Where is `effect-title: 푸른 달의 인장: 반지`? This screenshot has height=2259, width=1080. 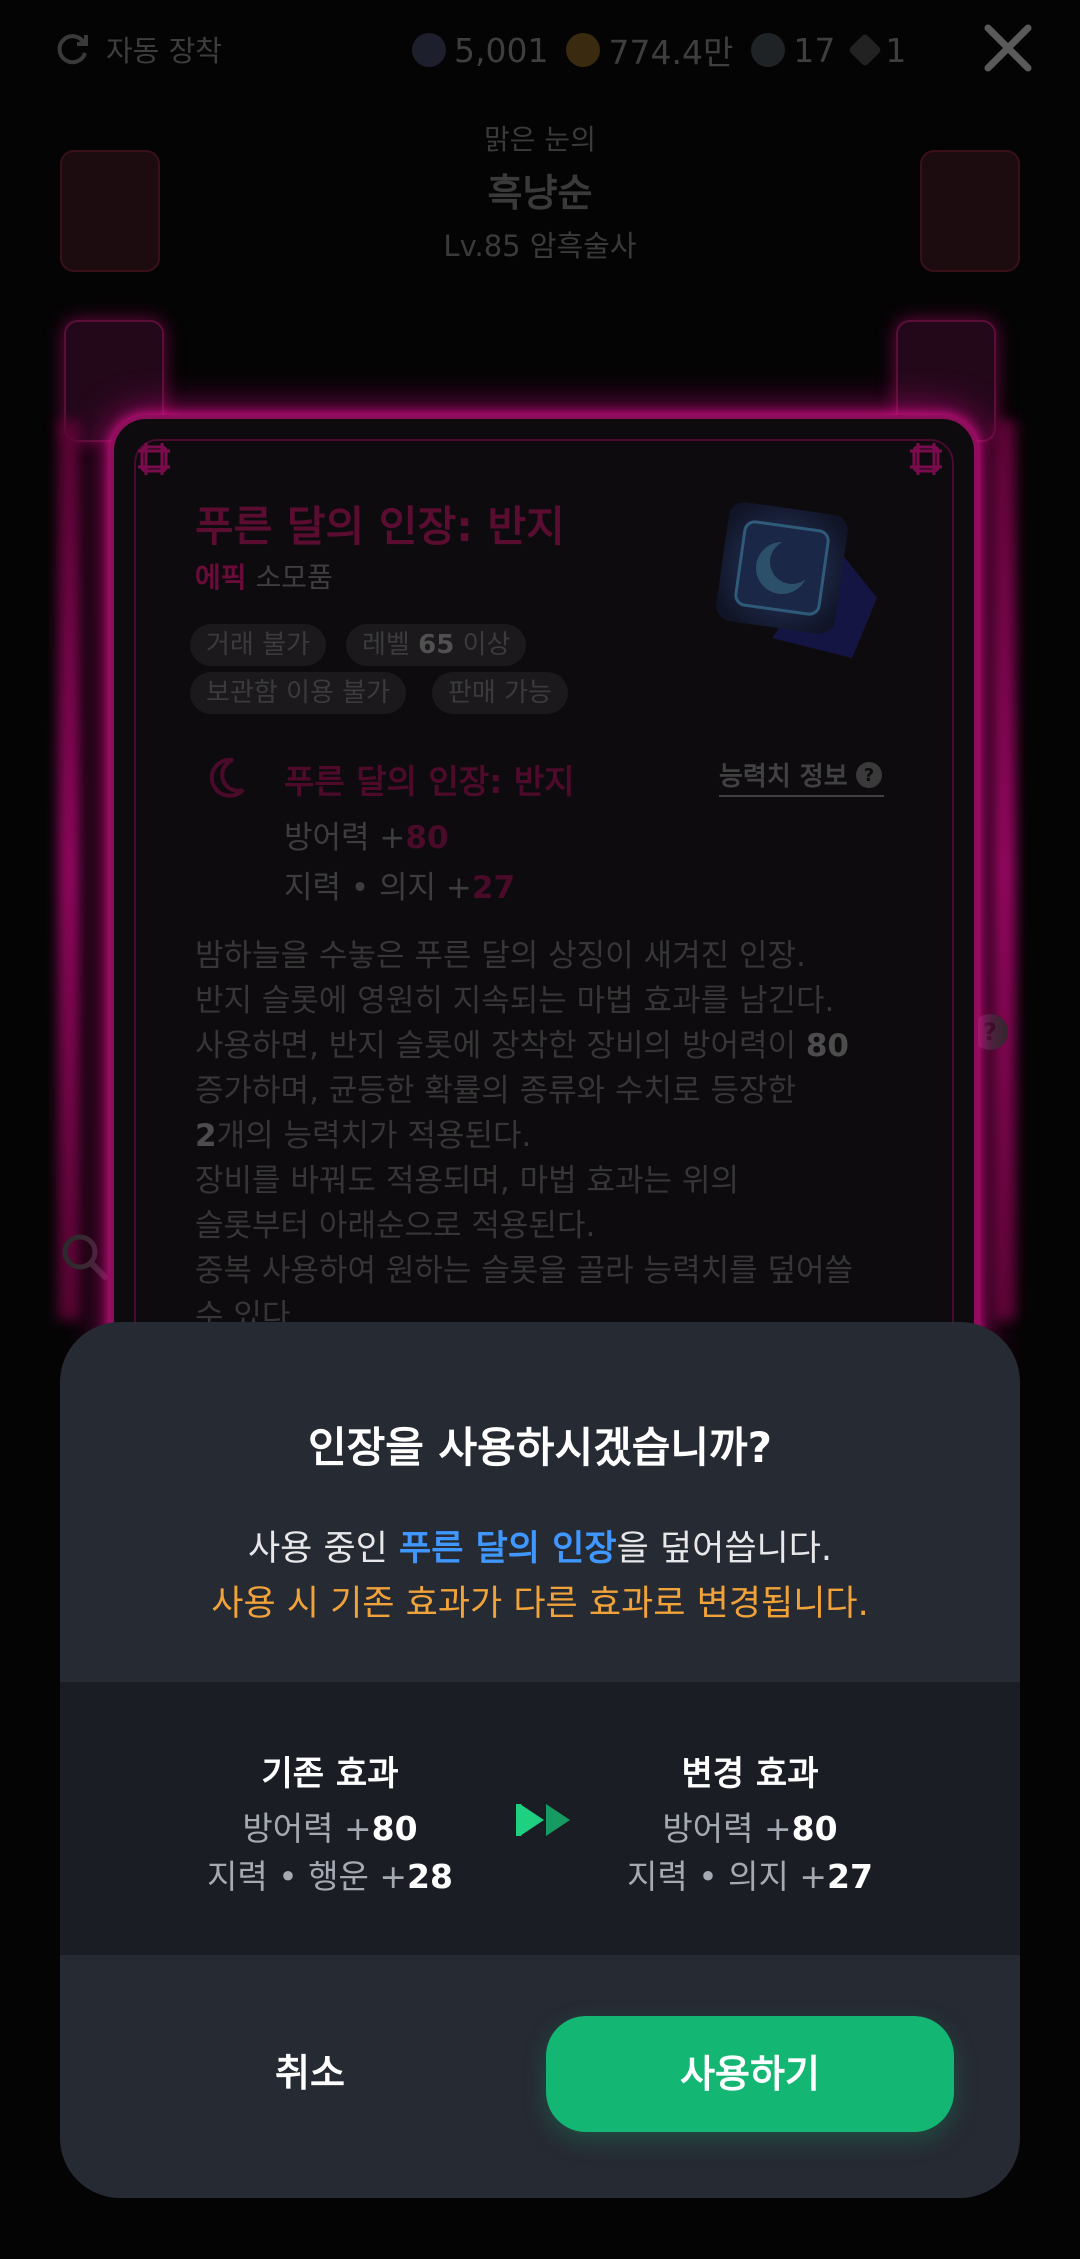 effect-title: 푸른 달의 인장: 반지 is located at coordinates (429, 781).